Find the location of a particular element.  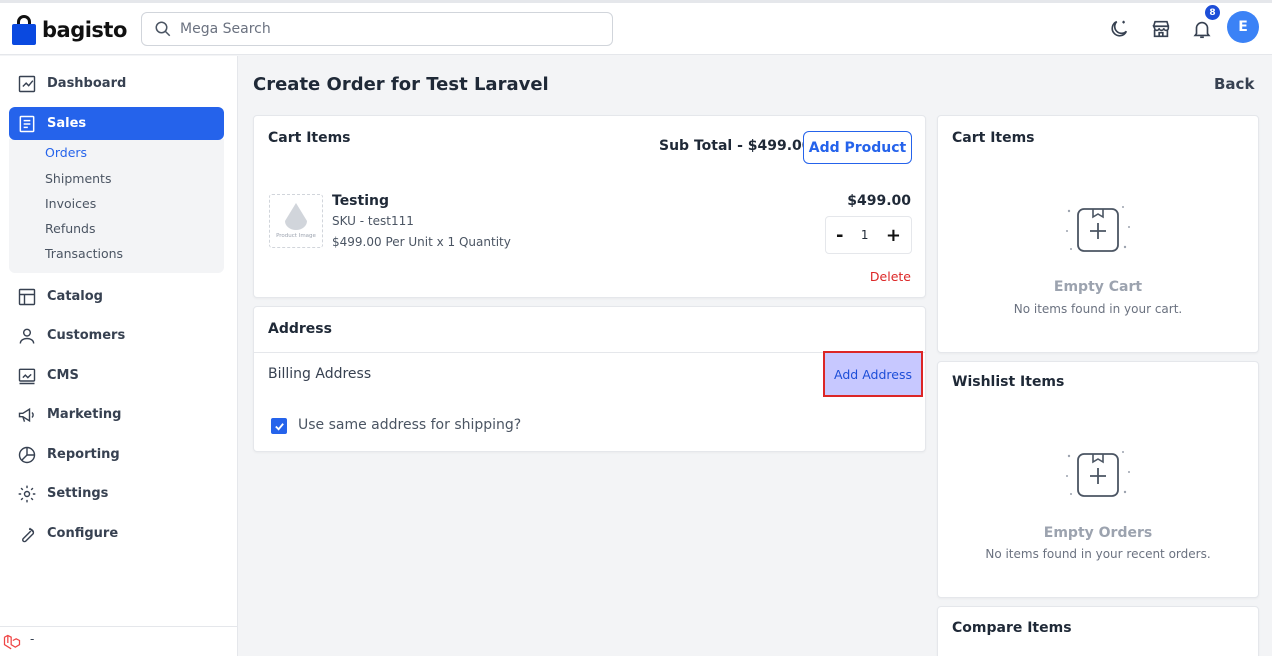

billing-address-label: Billing Address is located at coordinates (320, 374).